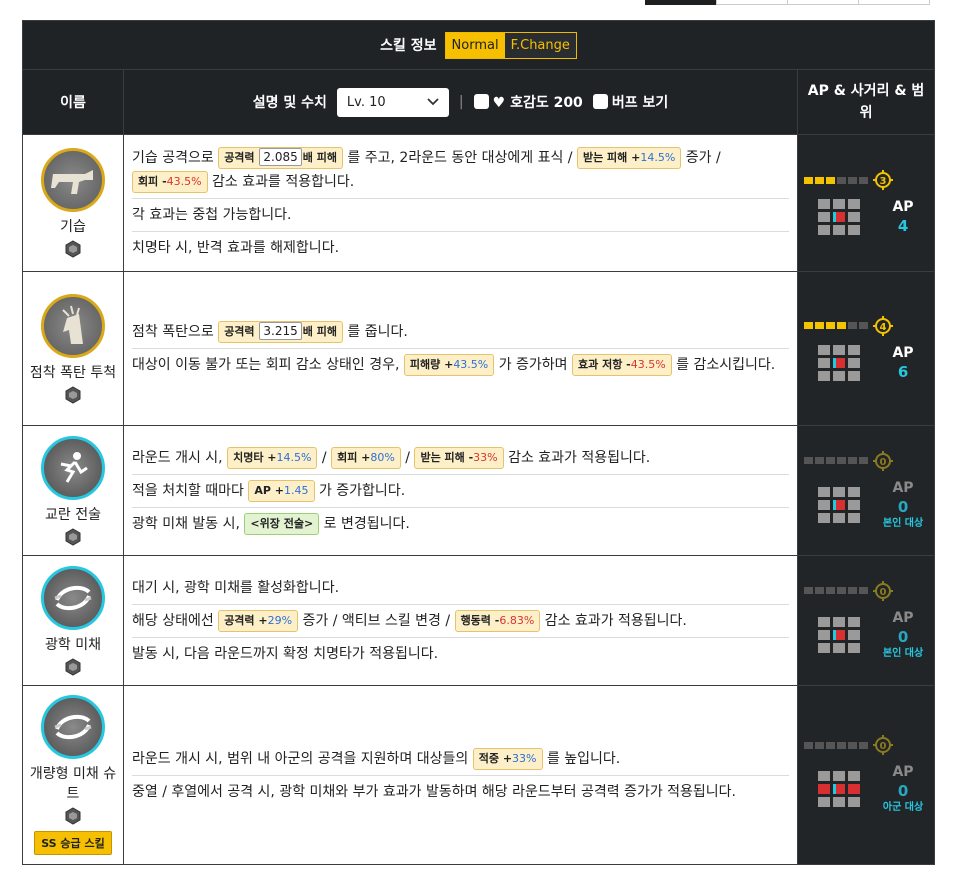 The height and width of the screenshot is (886, 965). Describe the element at coordinates (866, 620) in the screenshot. I see `ap-range-cell: 0 AP 0 본인 대상` at that location.